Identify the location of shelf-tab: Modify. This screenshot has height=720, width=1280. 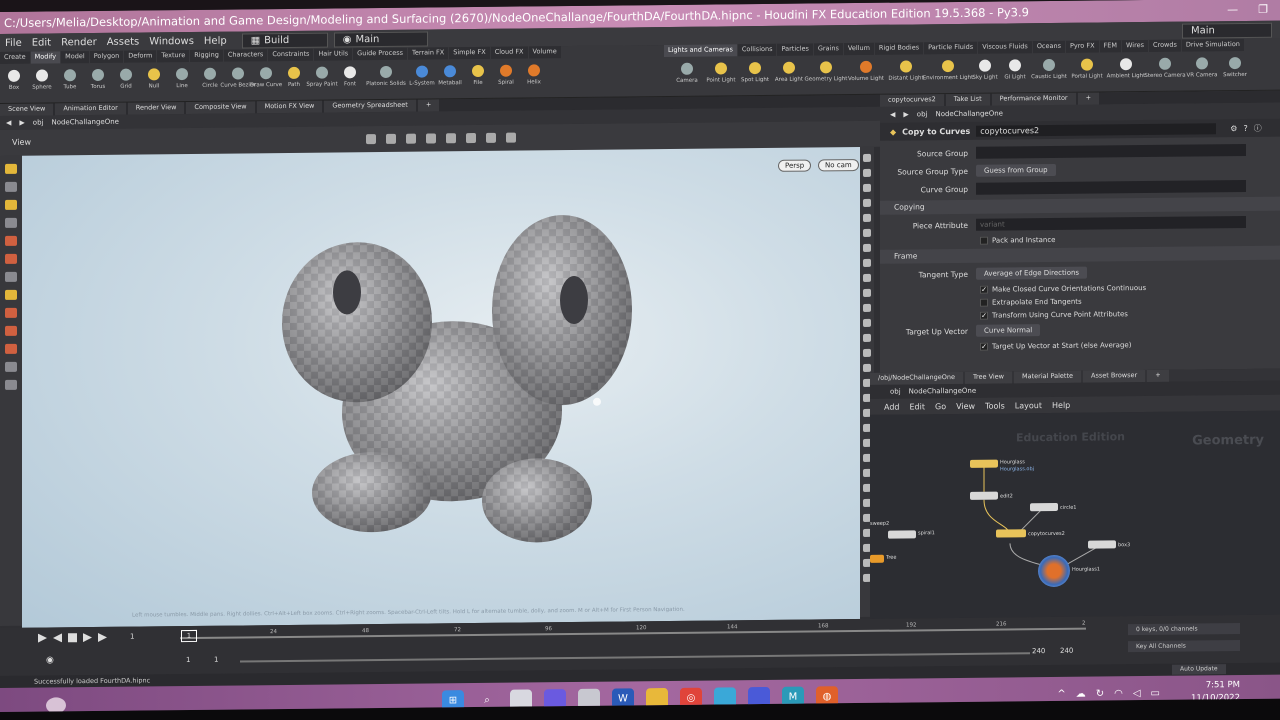
(45, 57).